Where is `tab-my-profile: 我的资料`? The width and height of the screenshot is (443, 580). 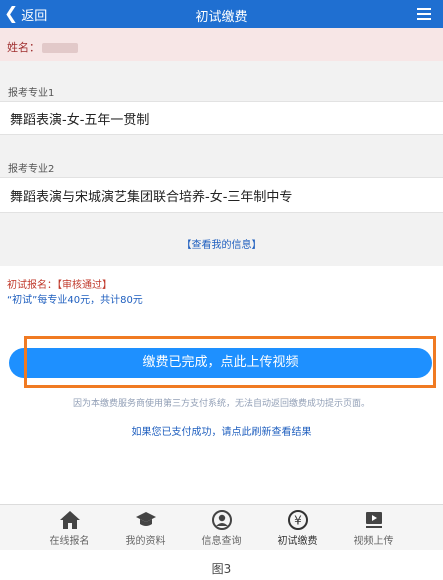 tab-my-profile: 我的资料 is located at coordinates (146, 528).